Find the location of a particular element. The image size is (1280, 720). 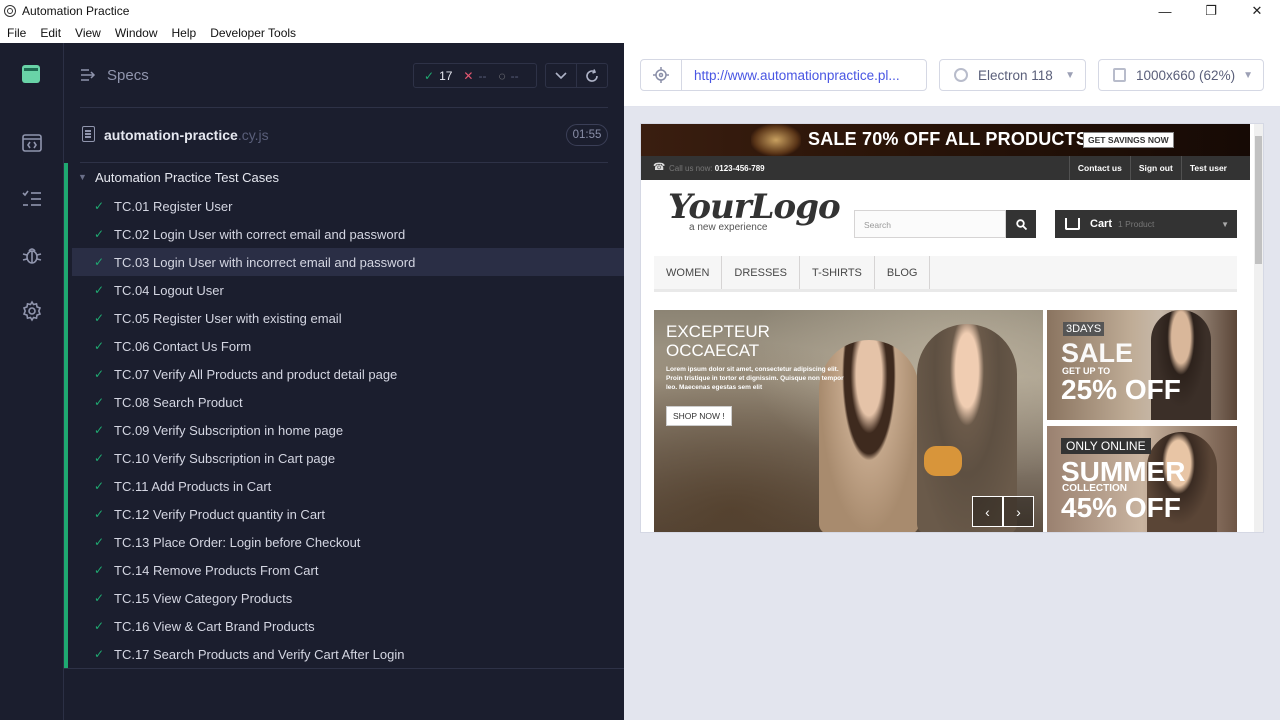

get-savings-button: GET SAVINGS NOW is located at coordinates (1128, 140).